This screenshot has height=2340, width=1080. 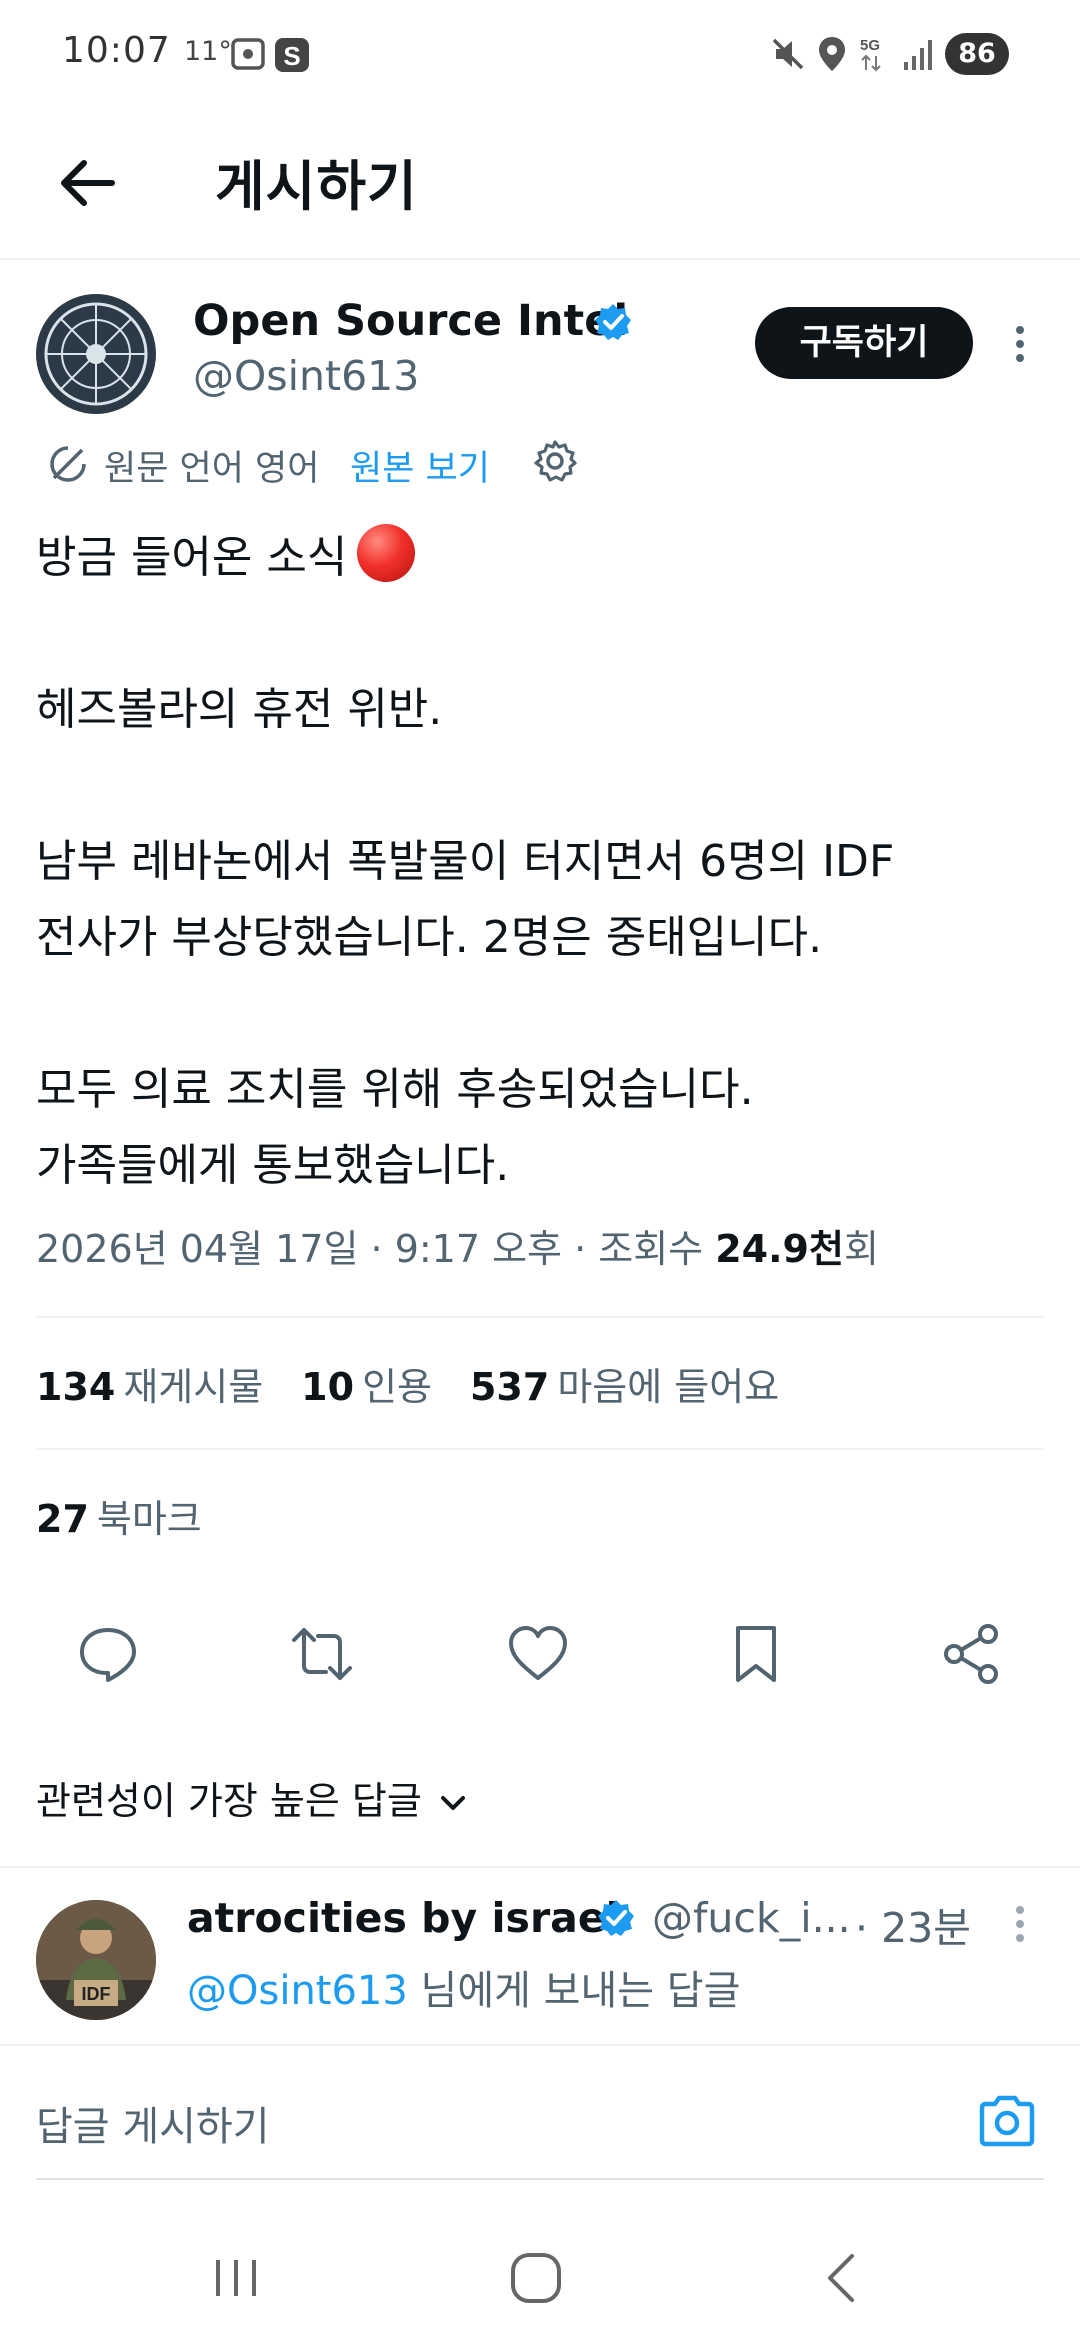 What do you see at coordinates (574, 1991) in the screenshot?
I see `reply-context-suffix: 님에게 보내는 답글` at bounding box center [574, 1991].